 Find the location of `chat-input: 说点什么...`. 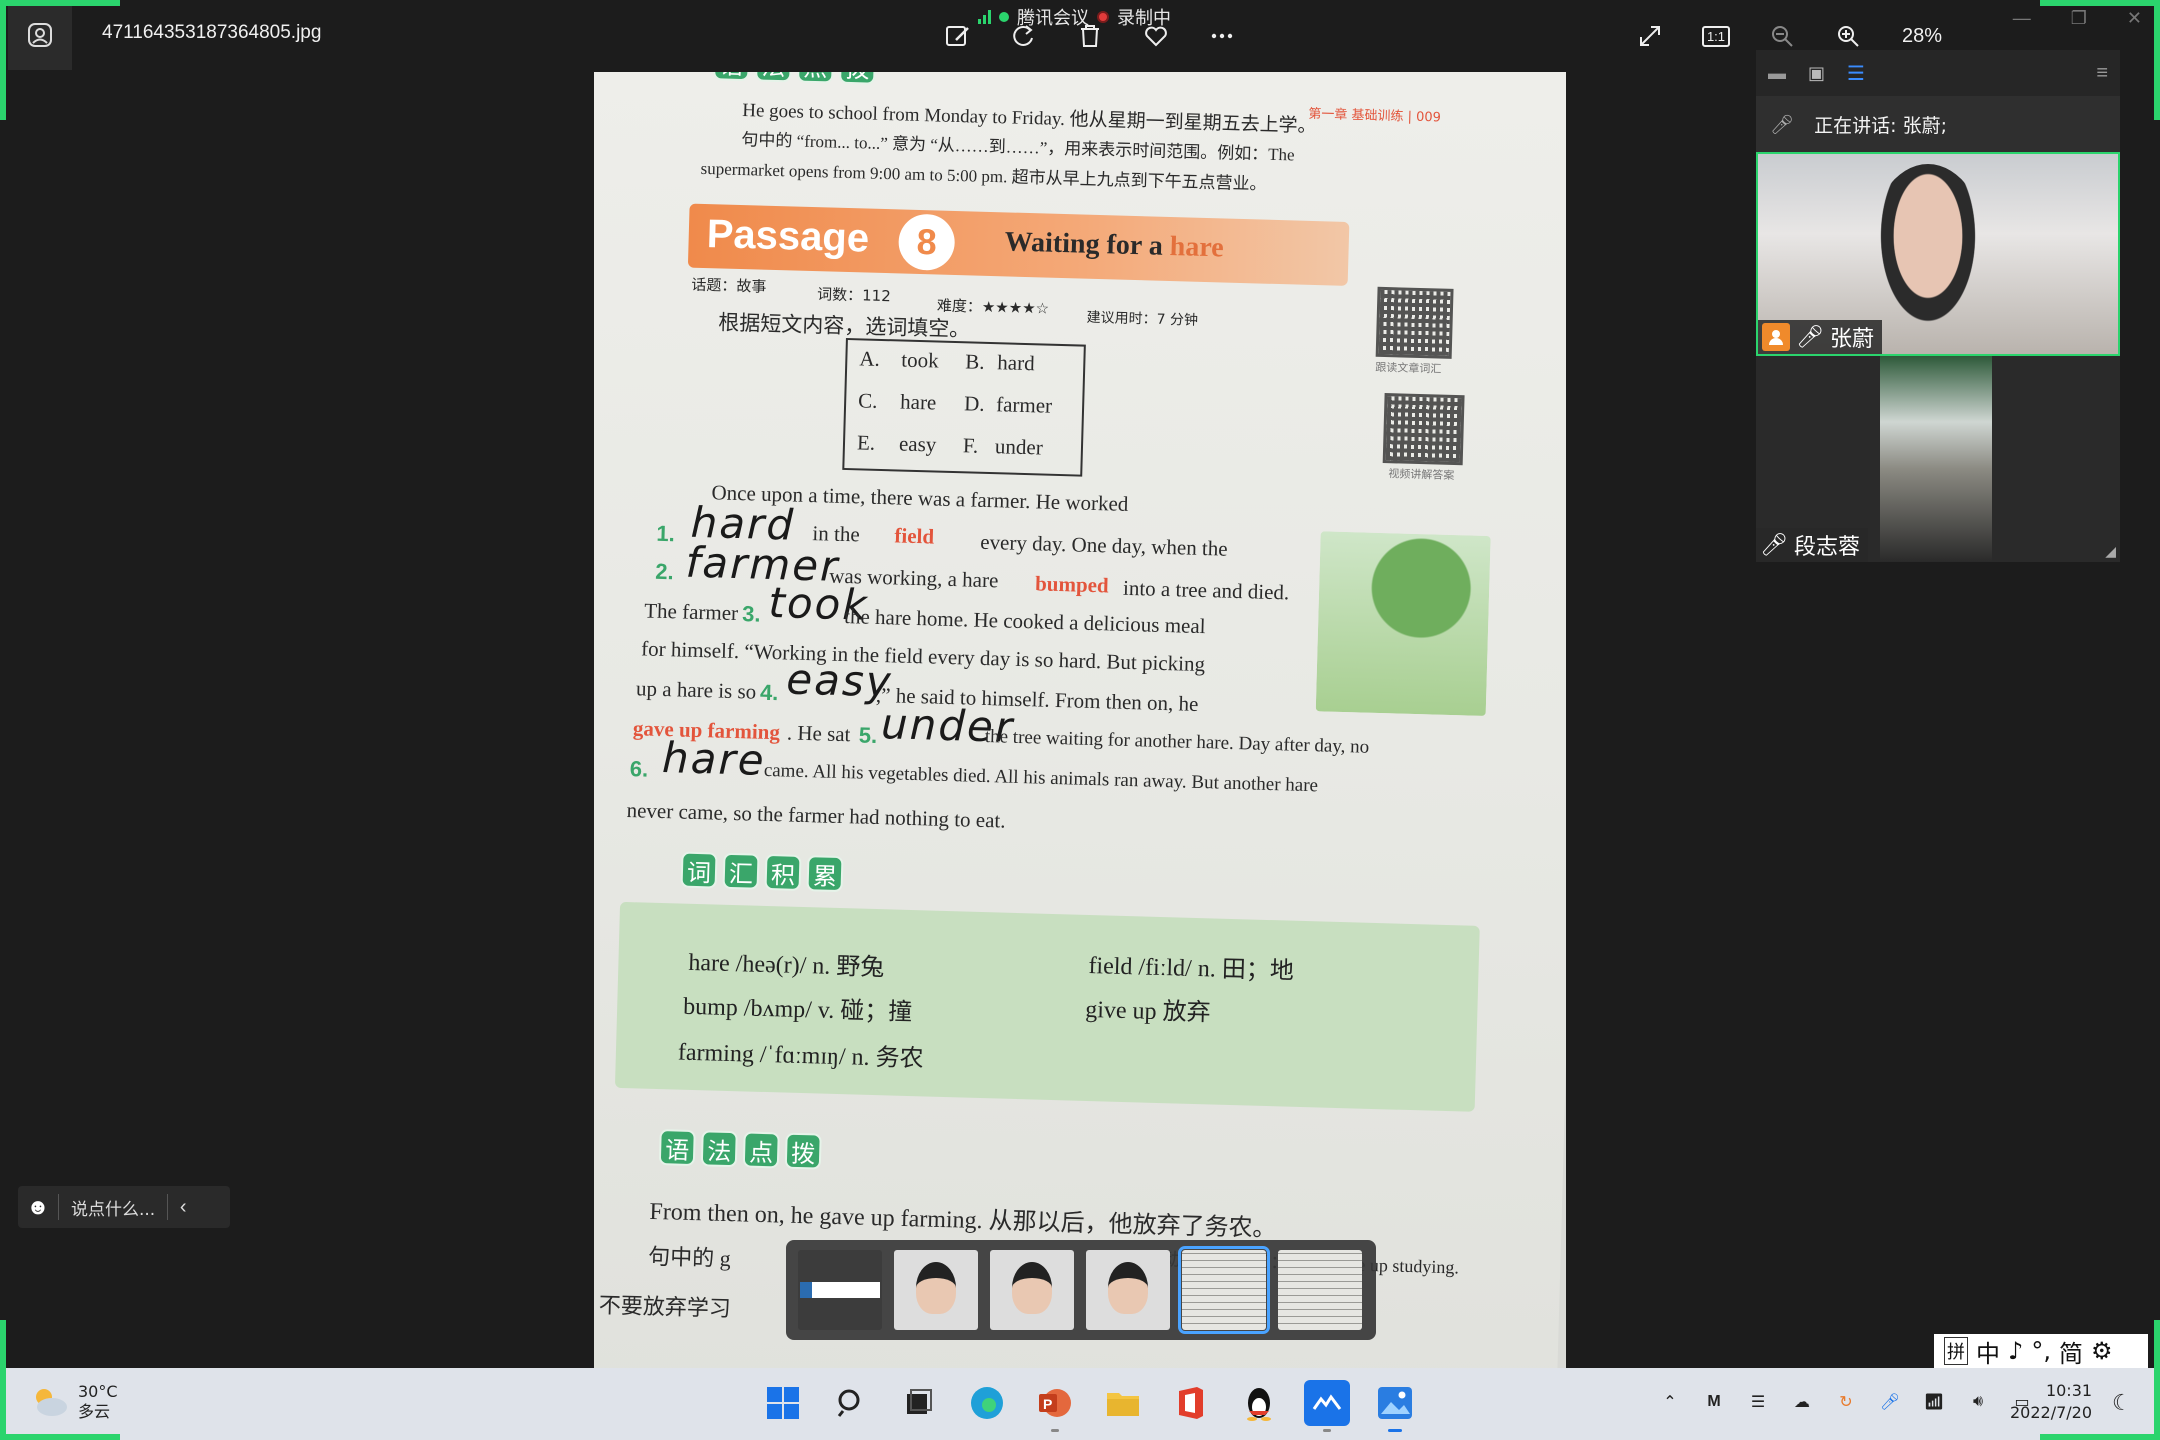

chat-input: 说点什么... is located at coordinates (113, 1207).